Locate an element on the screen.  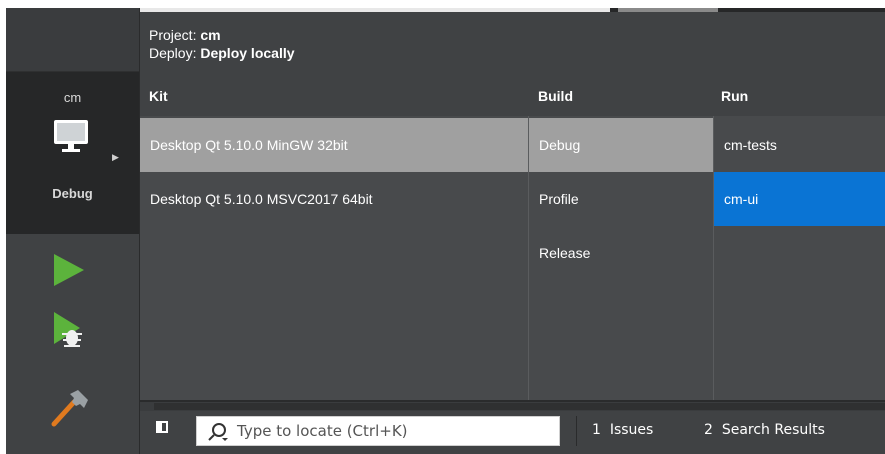
deploy-value: Deploy locally is located at coordinates (247, 53).